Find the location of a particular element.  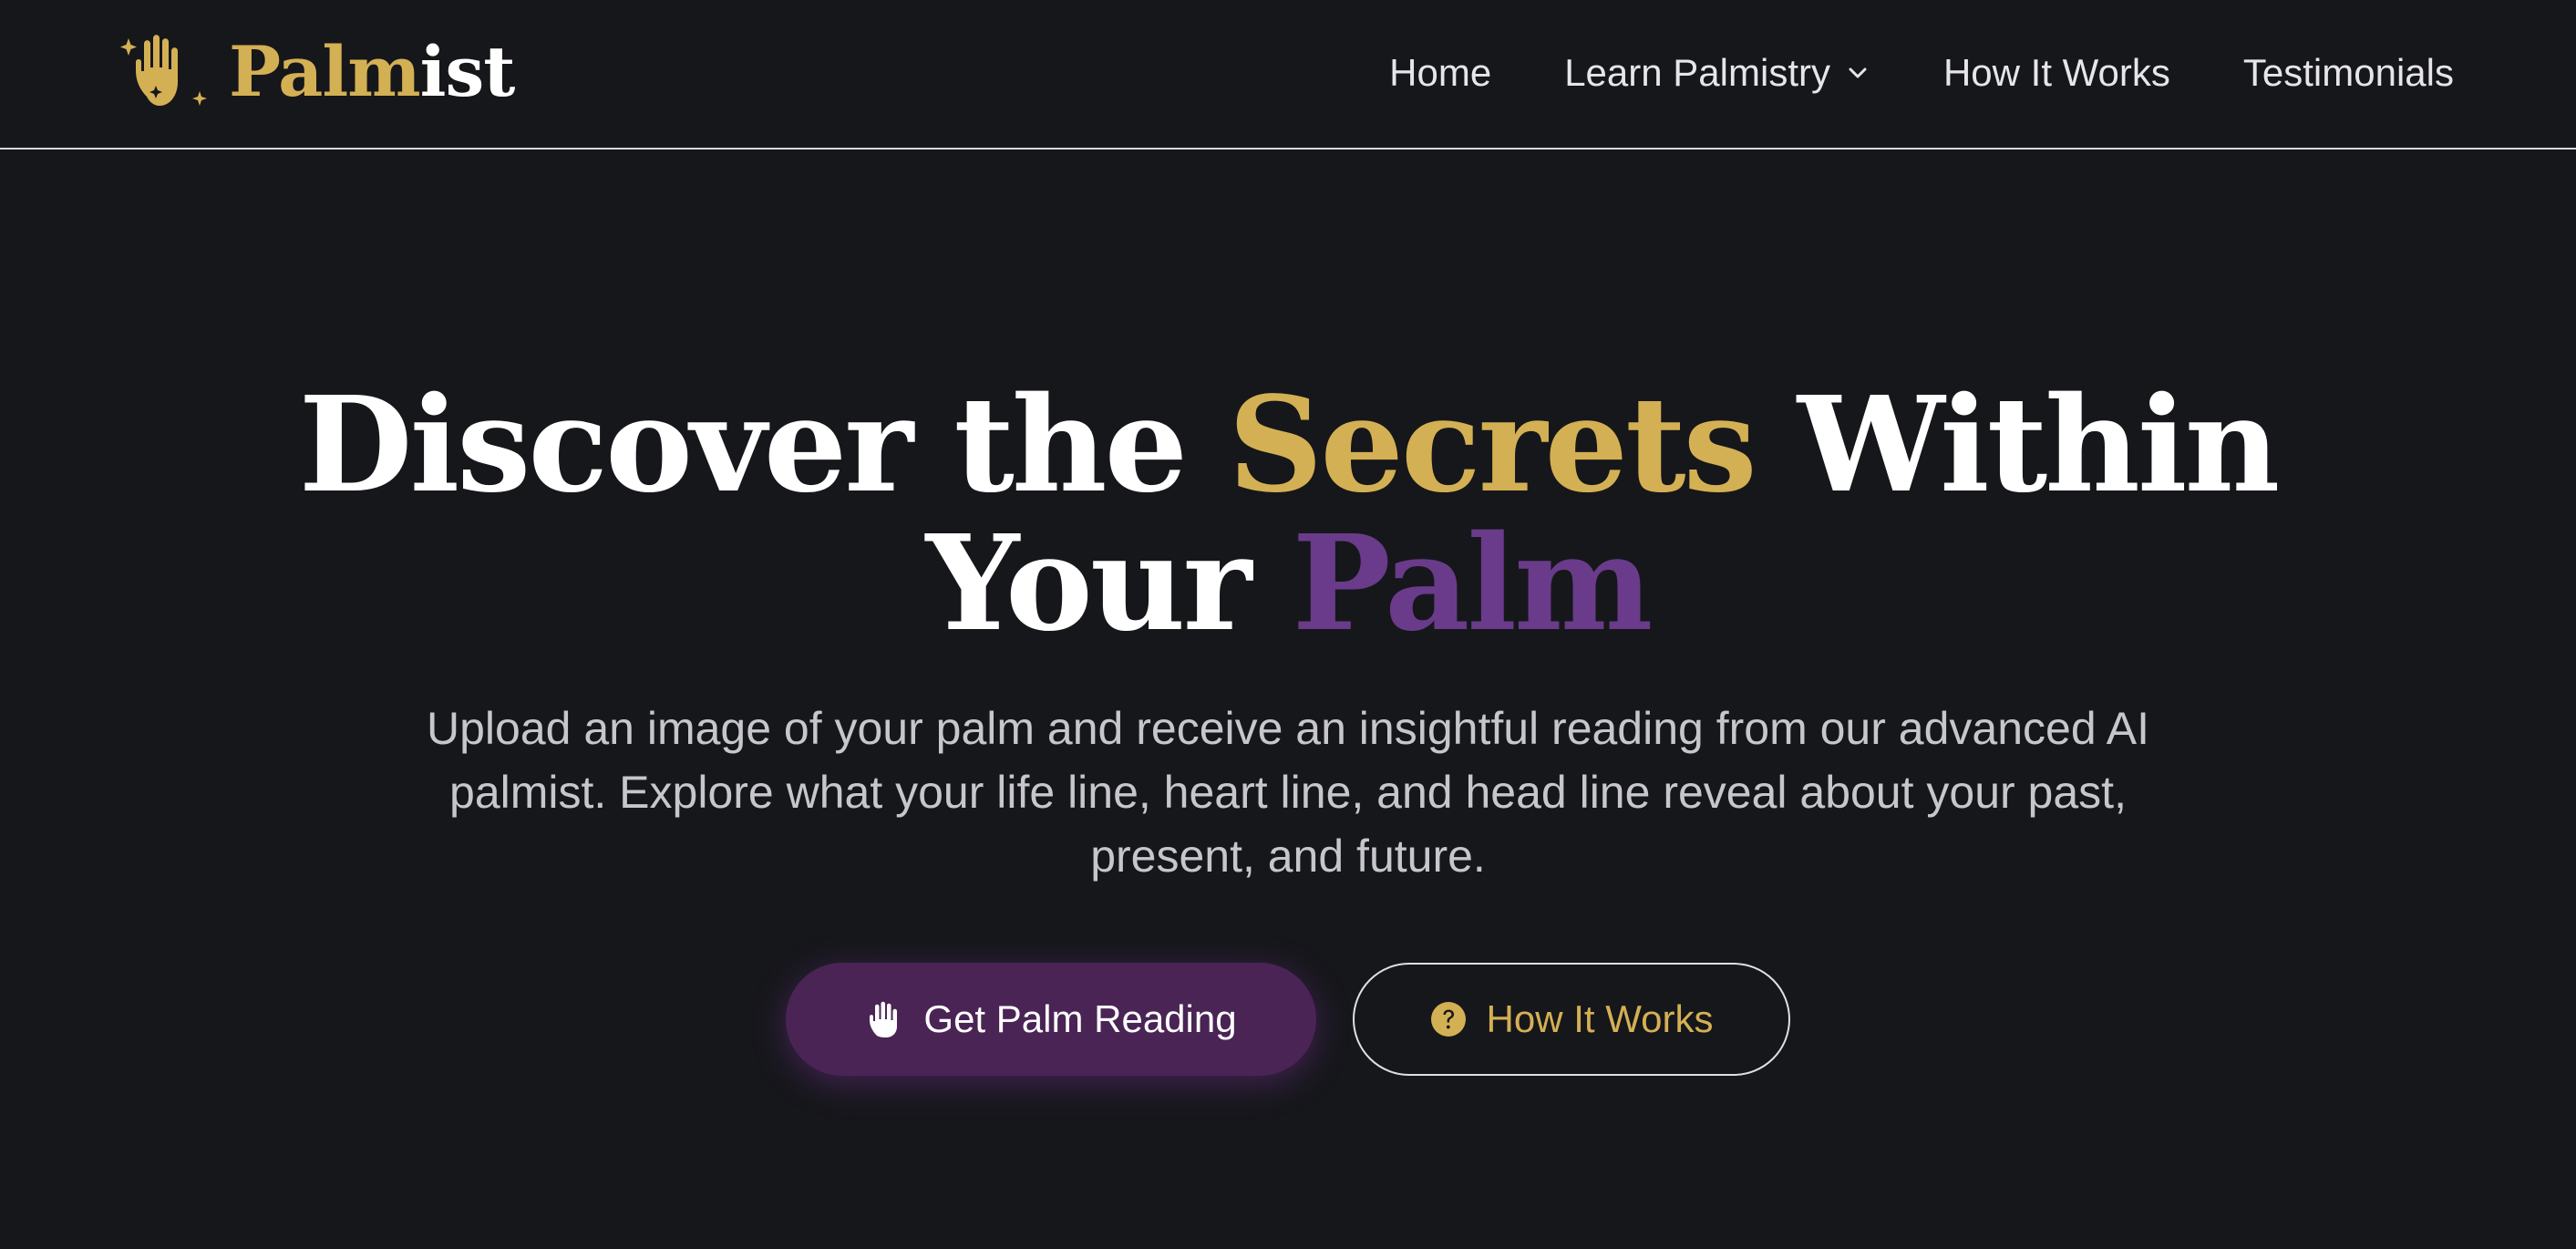

nav-how-it-works: How It Works is located at coordinates (2056, 73).